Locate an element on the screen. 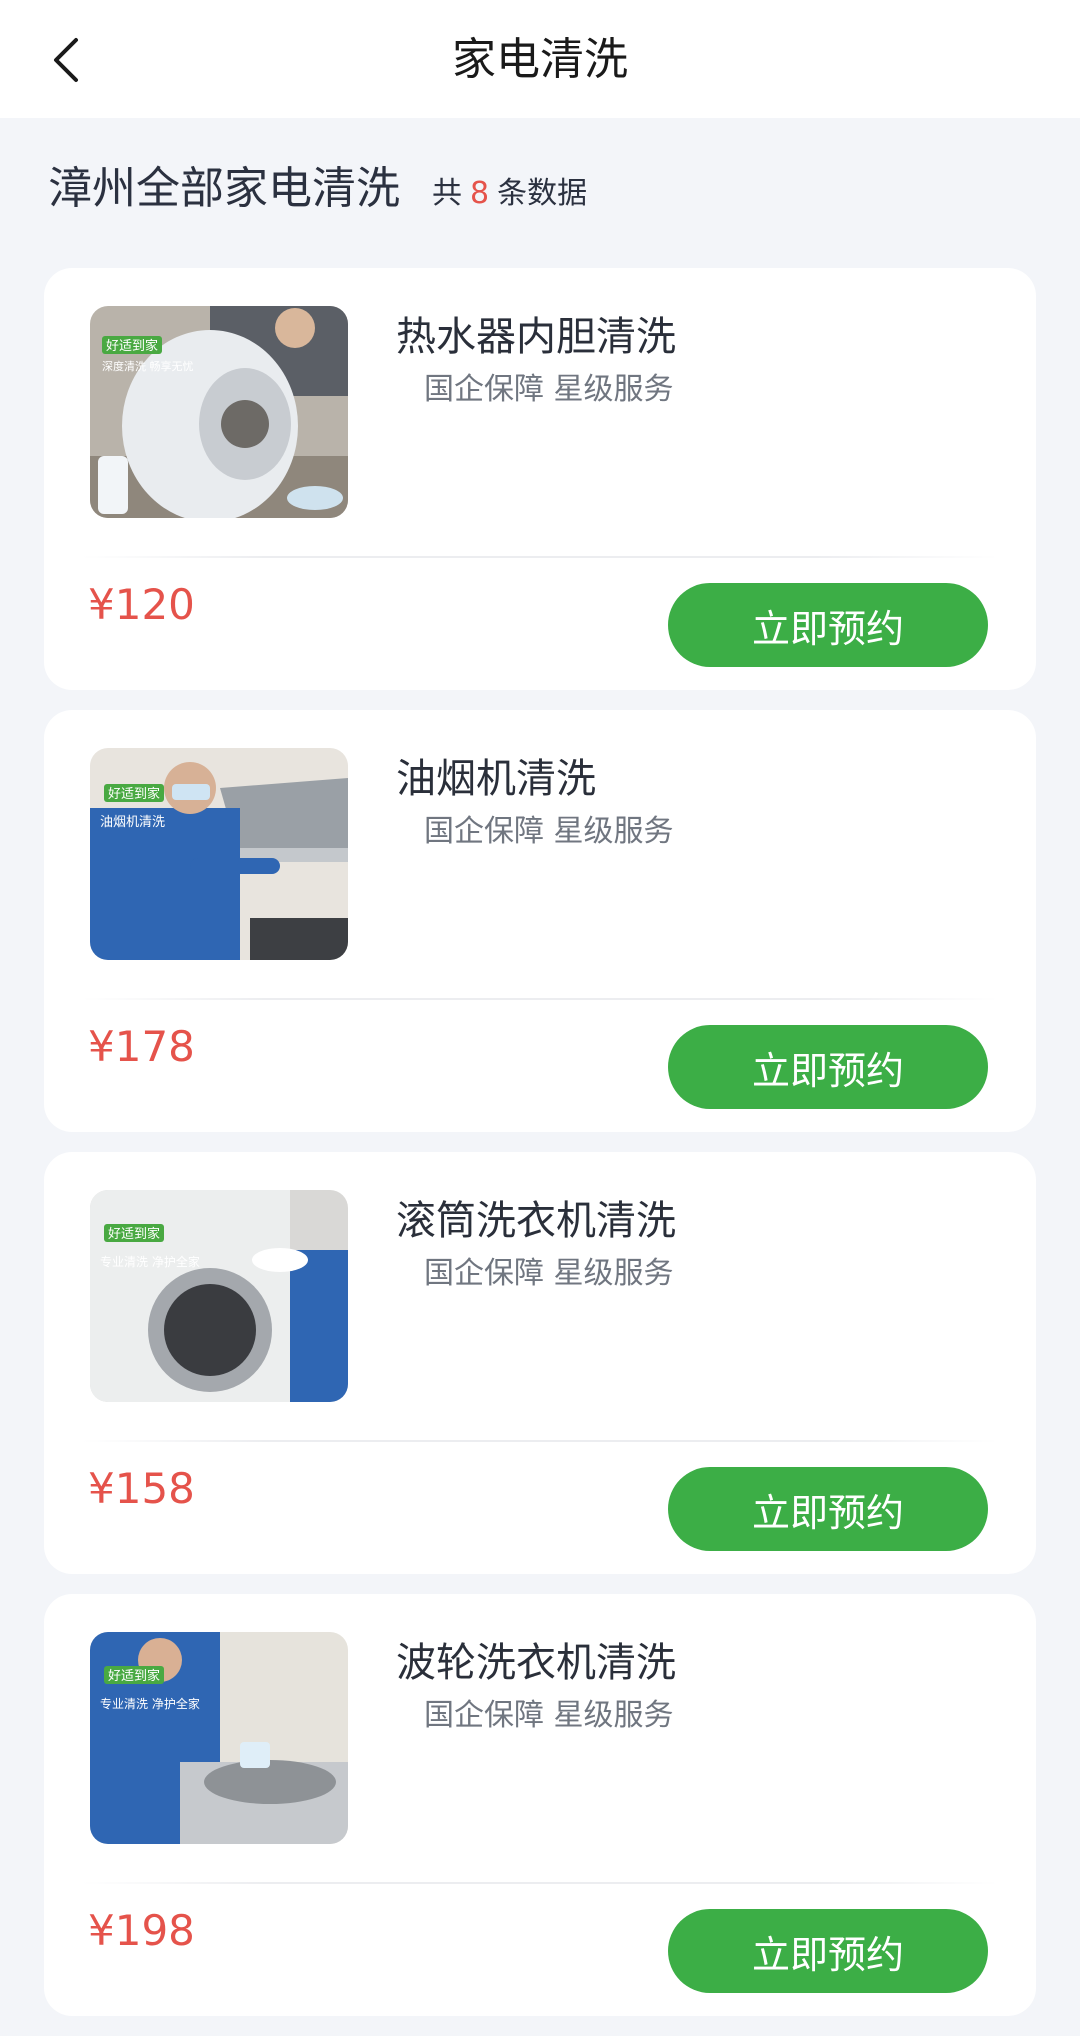 This screenshot has width=1080, height=2036. image-slogan: 油烟机清洗 is located at coordinates (132, 822).